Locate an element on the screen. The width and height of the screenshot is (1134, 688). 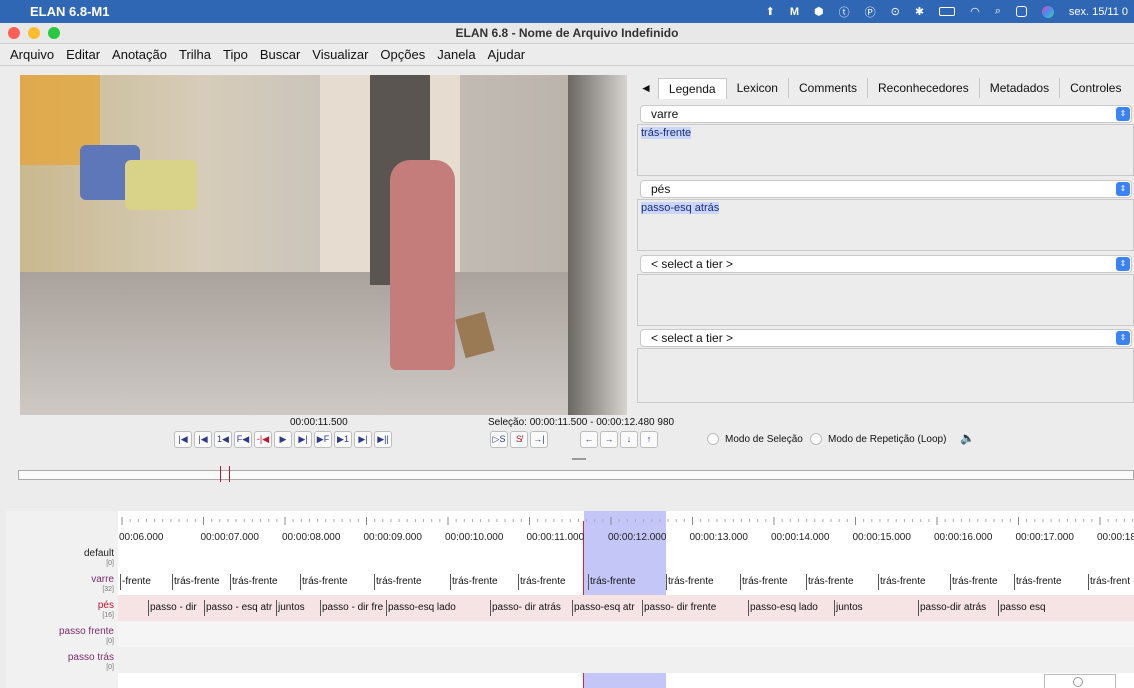
go-to-begin-button: |◀ is located at coordinates (183, 439).